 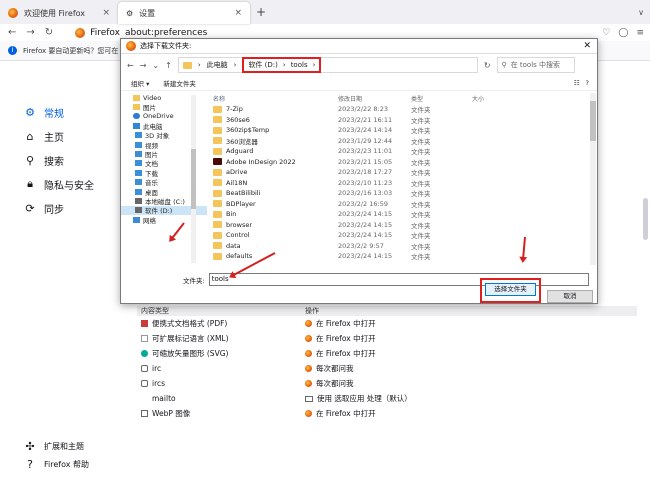 What do you see at coordinates (570, 296) in the screenshot?
I see `cancel-button: 取消` at bounding box center [570, 296].